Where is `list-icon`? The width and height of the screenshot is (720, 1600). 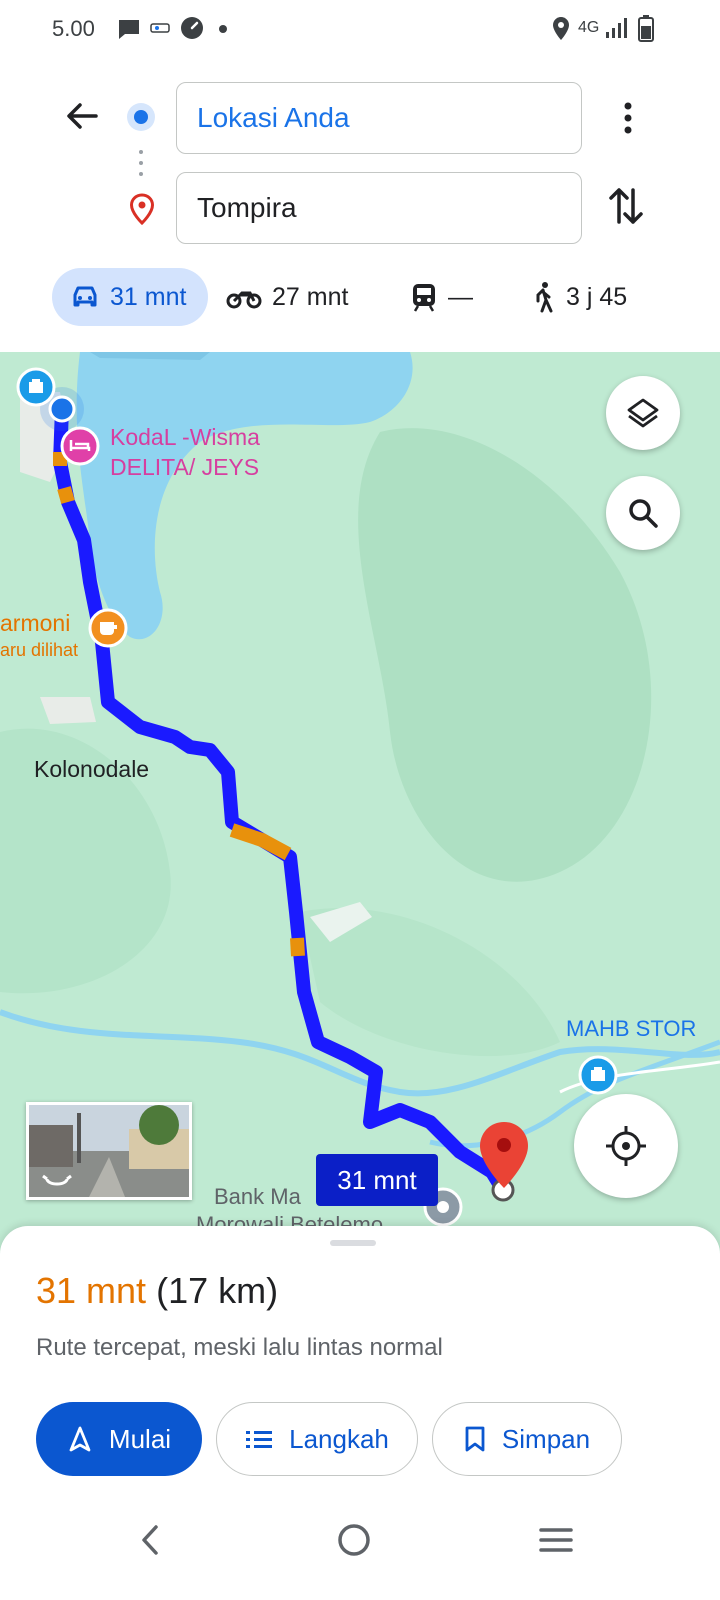 list-icon is located at coordinates (259, 1439).